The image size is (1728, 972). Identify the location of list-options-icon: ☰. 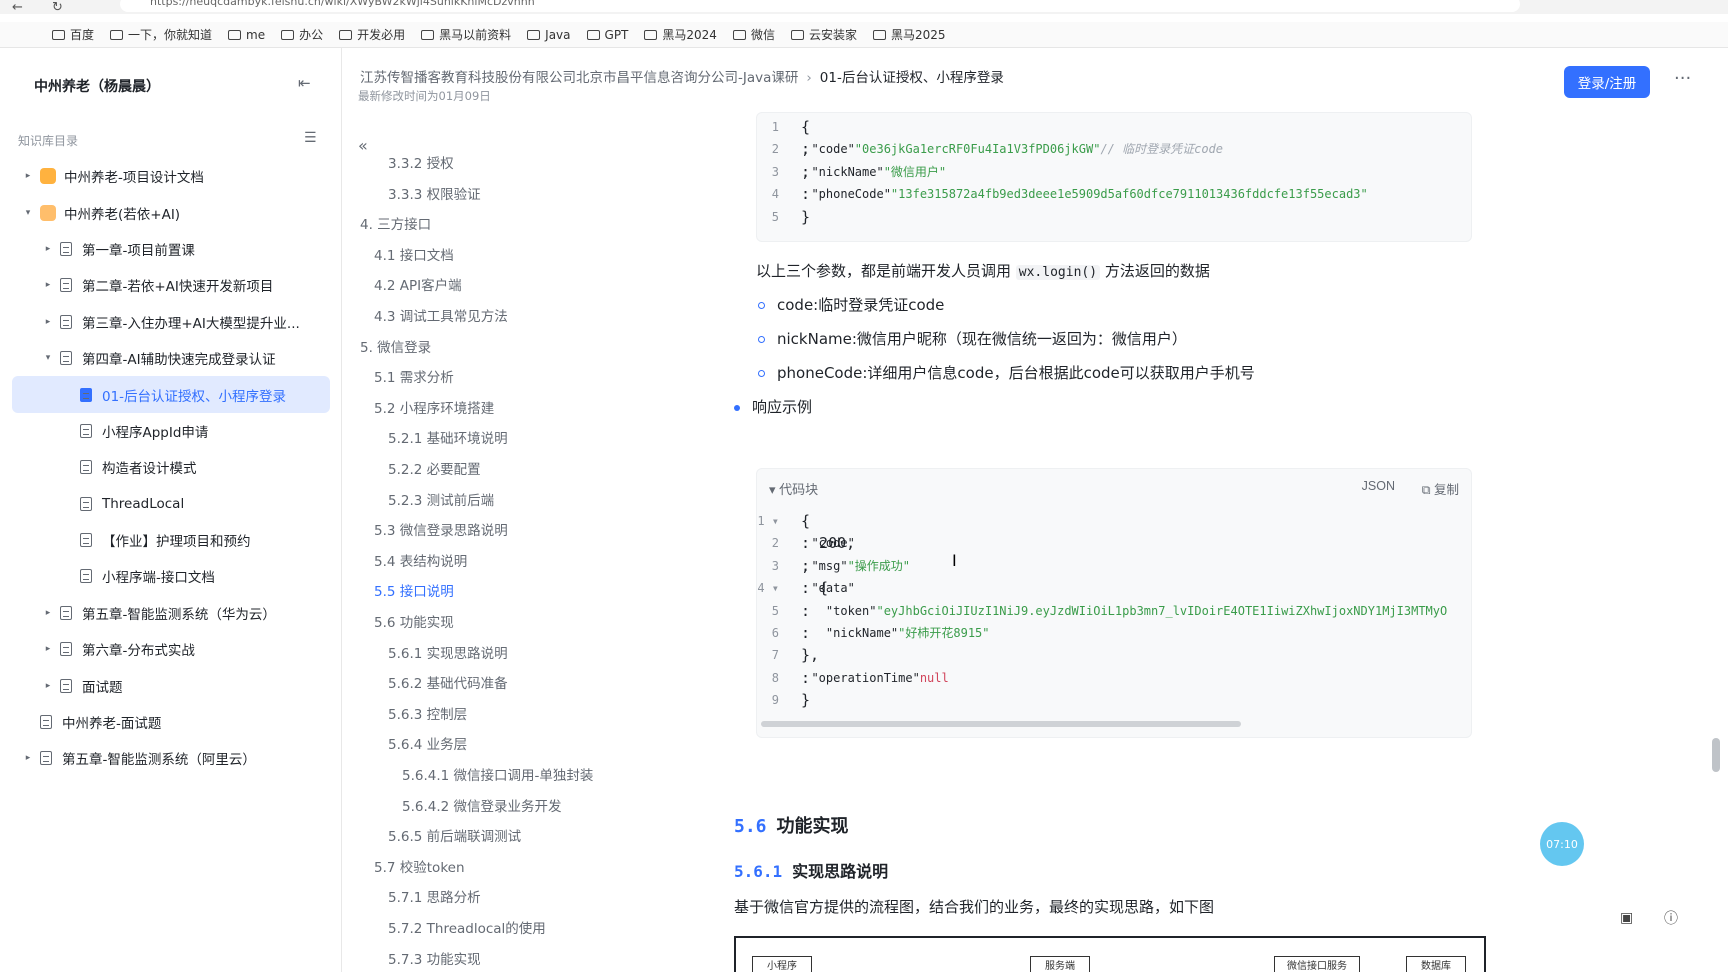
(310, 138).